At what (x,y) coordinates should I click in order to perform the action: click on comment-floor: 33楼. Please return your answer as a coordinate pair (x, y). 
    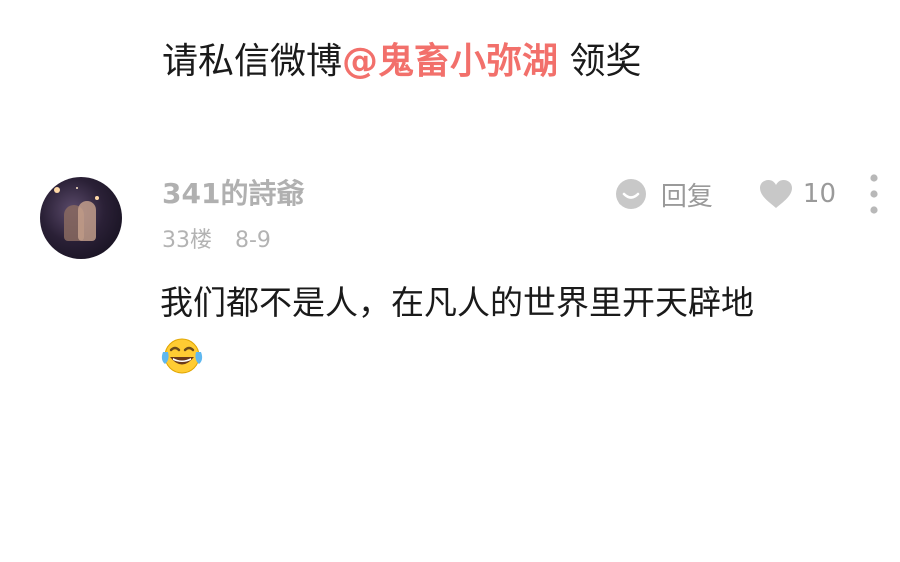
    Looking at the image, I should click on (187, 240).